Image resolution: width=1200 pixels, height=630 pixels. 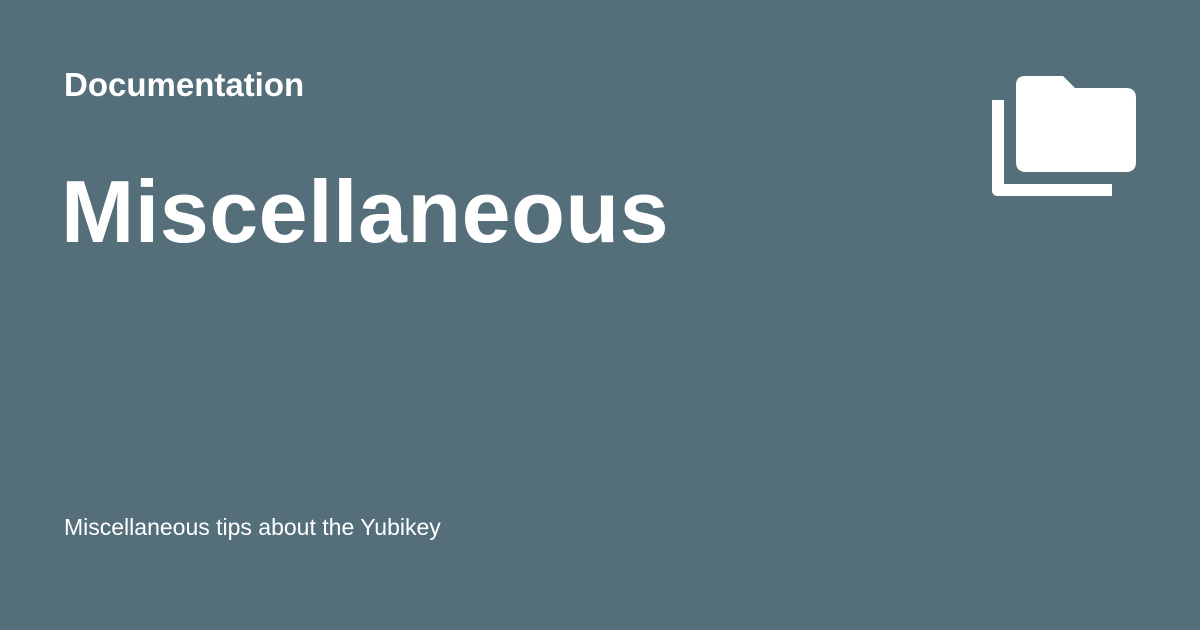 What do you see at coordinates (1064, 136) in the screenshot?
I see `folder-multiple-icon` at bounding box center [1064, 136].